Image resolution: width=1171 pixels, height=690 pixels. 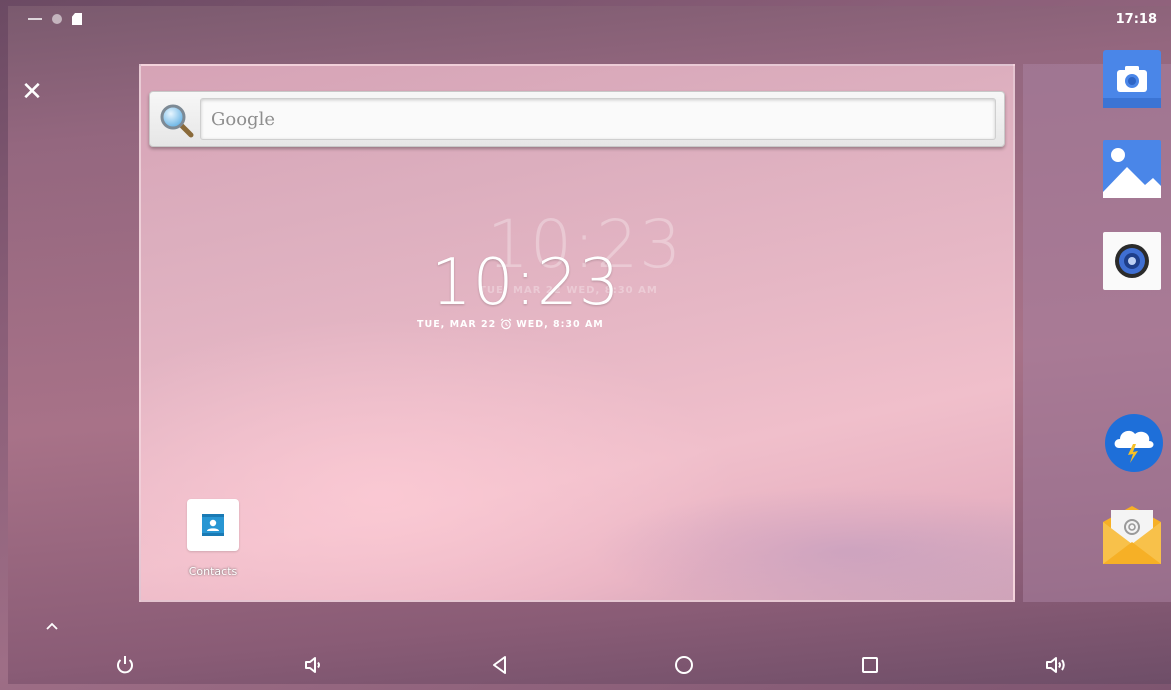 I want to click on status-time: 17:18, so click(x=1136, y=19).